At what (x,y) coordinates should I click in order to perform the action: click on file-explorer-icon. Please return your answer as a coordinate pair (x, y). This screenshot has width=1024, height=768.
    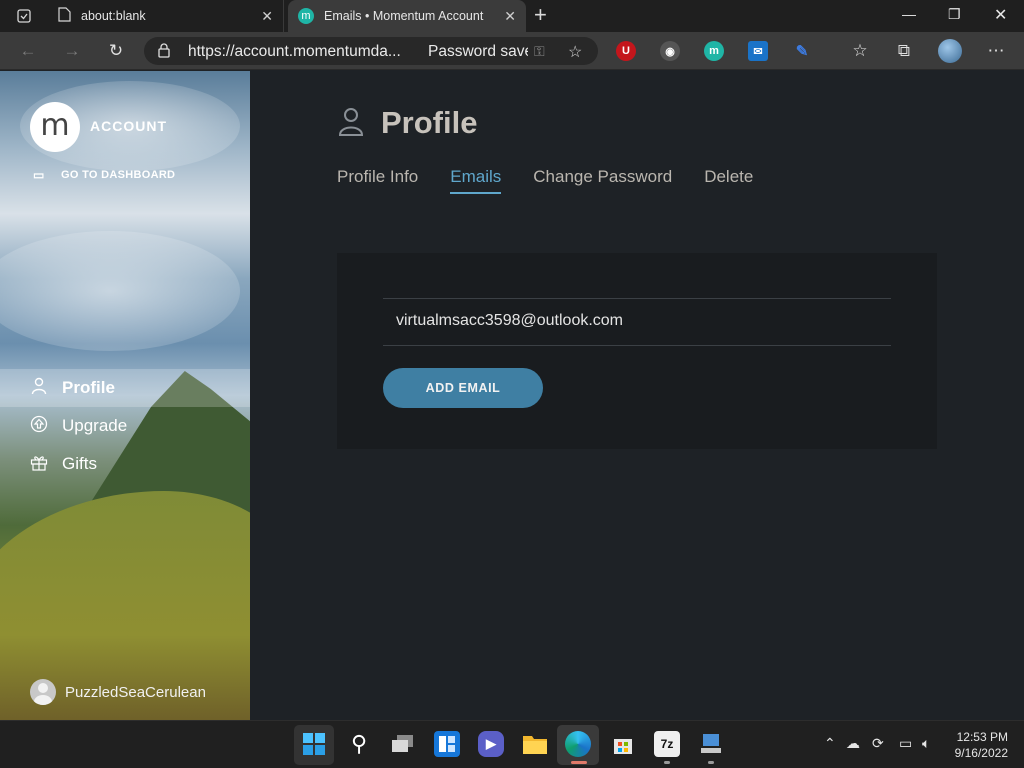
    Looking at the image, I should click on (535, 744).